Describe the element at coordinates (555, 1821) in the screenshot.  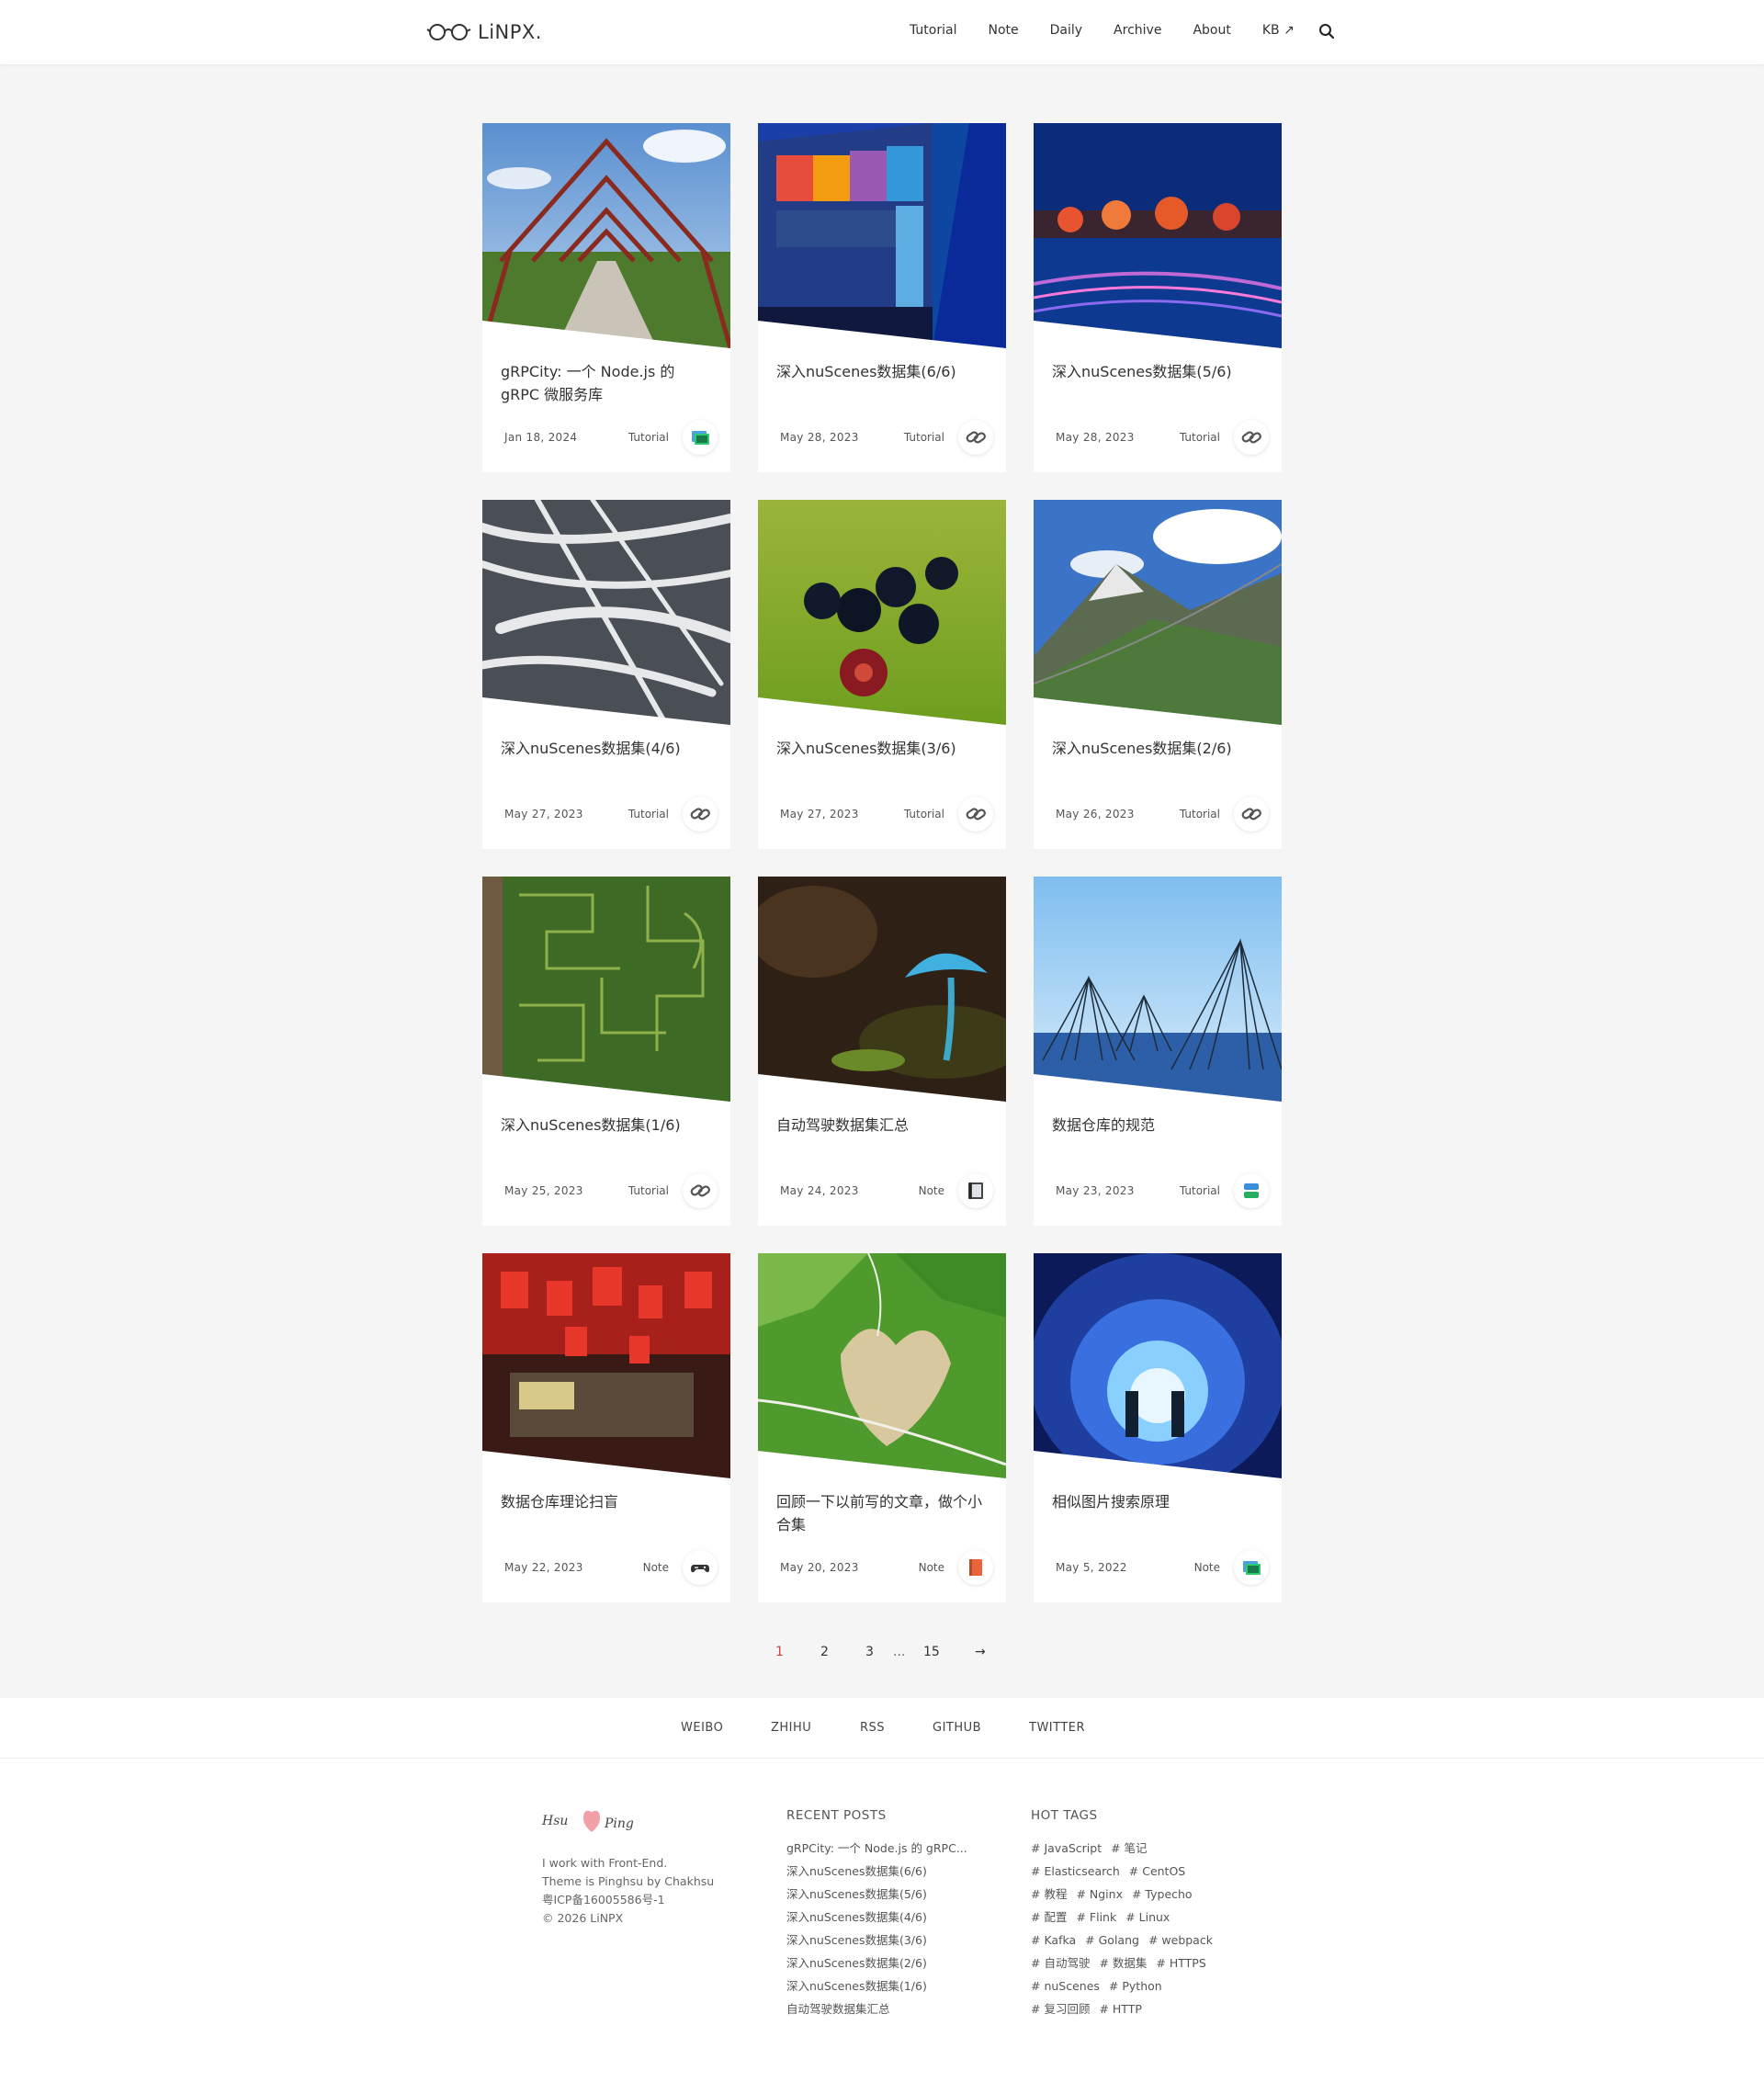
I see `svg-text: Hsu` at that location.